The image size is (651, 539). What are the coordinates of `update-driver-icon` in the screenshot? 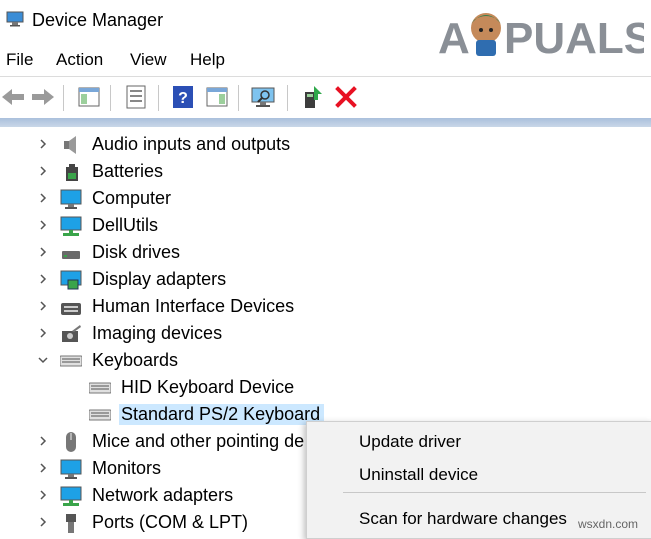 It's located at (313, 97).